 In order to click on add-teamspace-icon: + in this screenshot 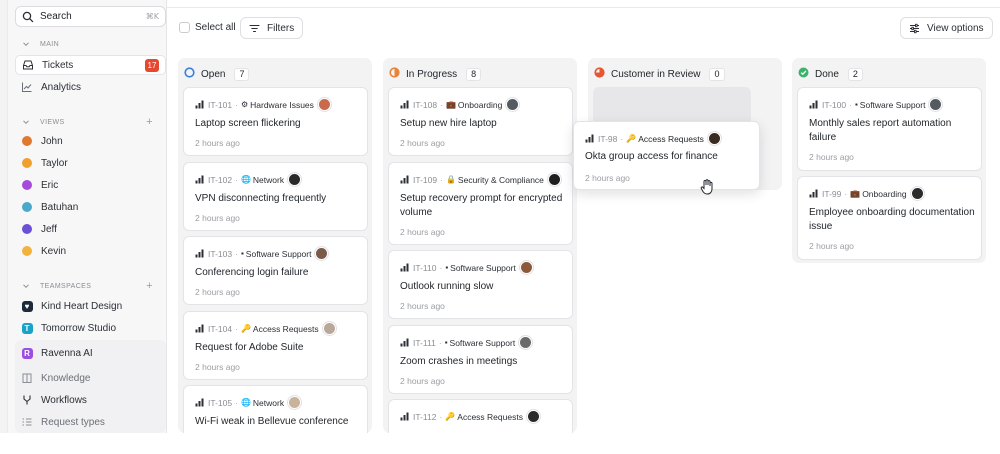, I will do `click(149, 286)`.